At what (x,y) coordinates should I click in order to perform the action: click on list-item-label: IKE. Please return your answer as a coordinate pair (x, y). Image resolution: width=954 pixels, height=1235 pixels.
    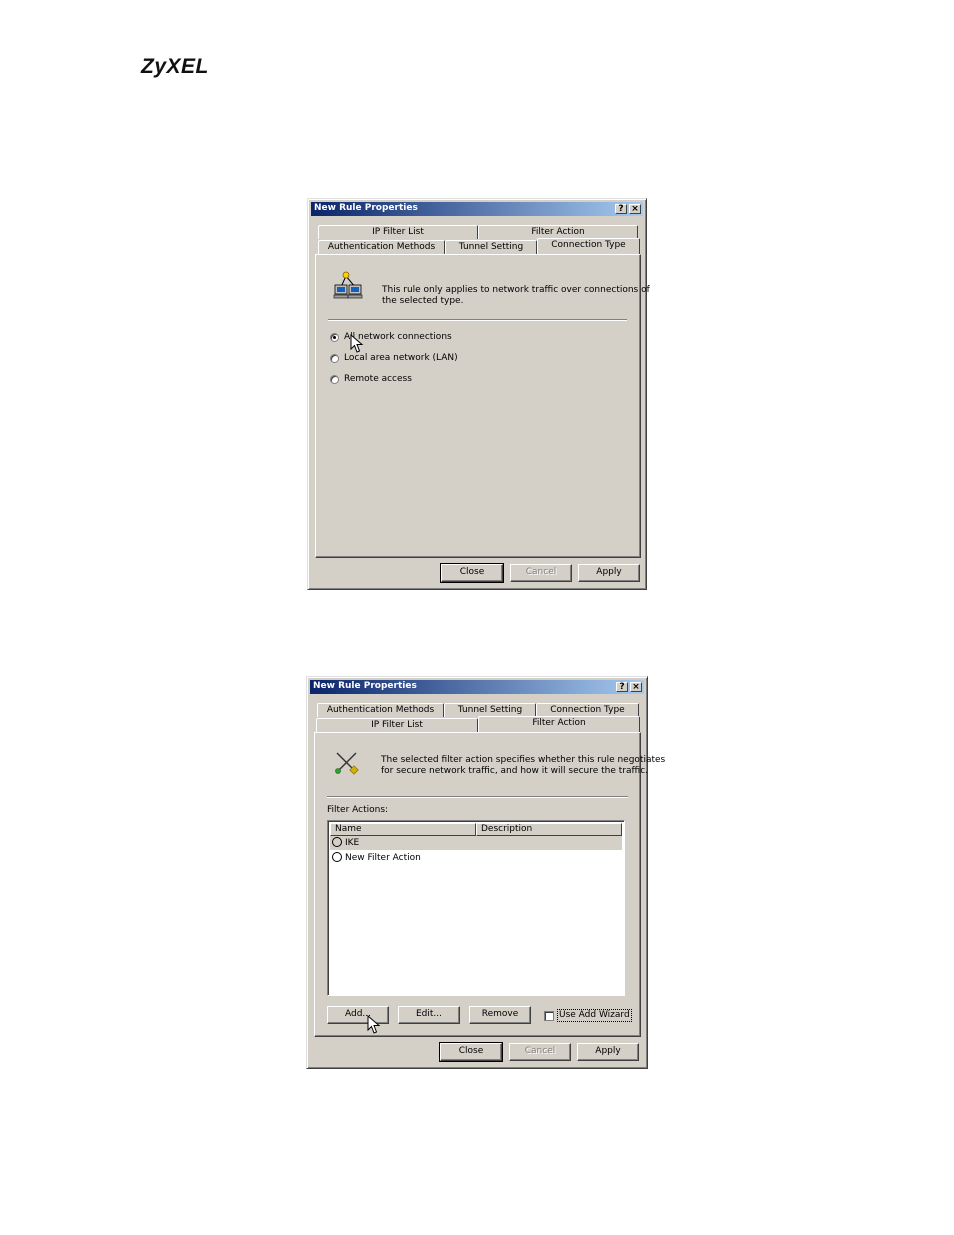
    Looking at the image, I should click on (352, 843).